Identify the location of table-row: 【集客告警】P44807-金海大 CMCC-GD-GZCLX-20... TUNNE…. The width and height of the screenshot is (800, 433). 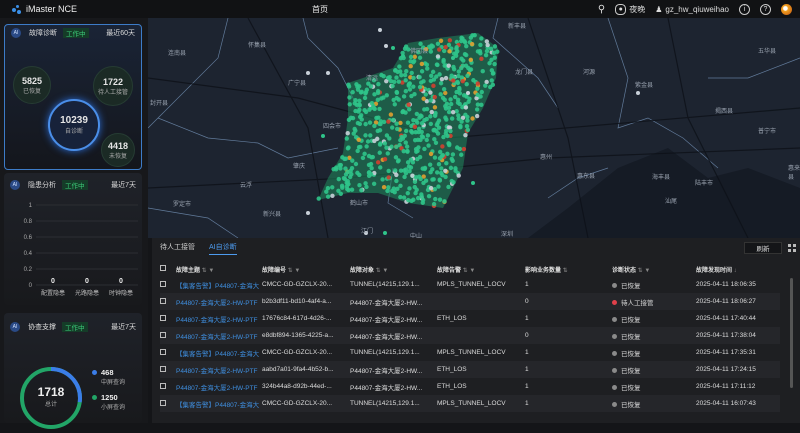
(470, 403).